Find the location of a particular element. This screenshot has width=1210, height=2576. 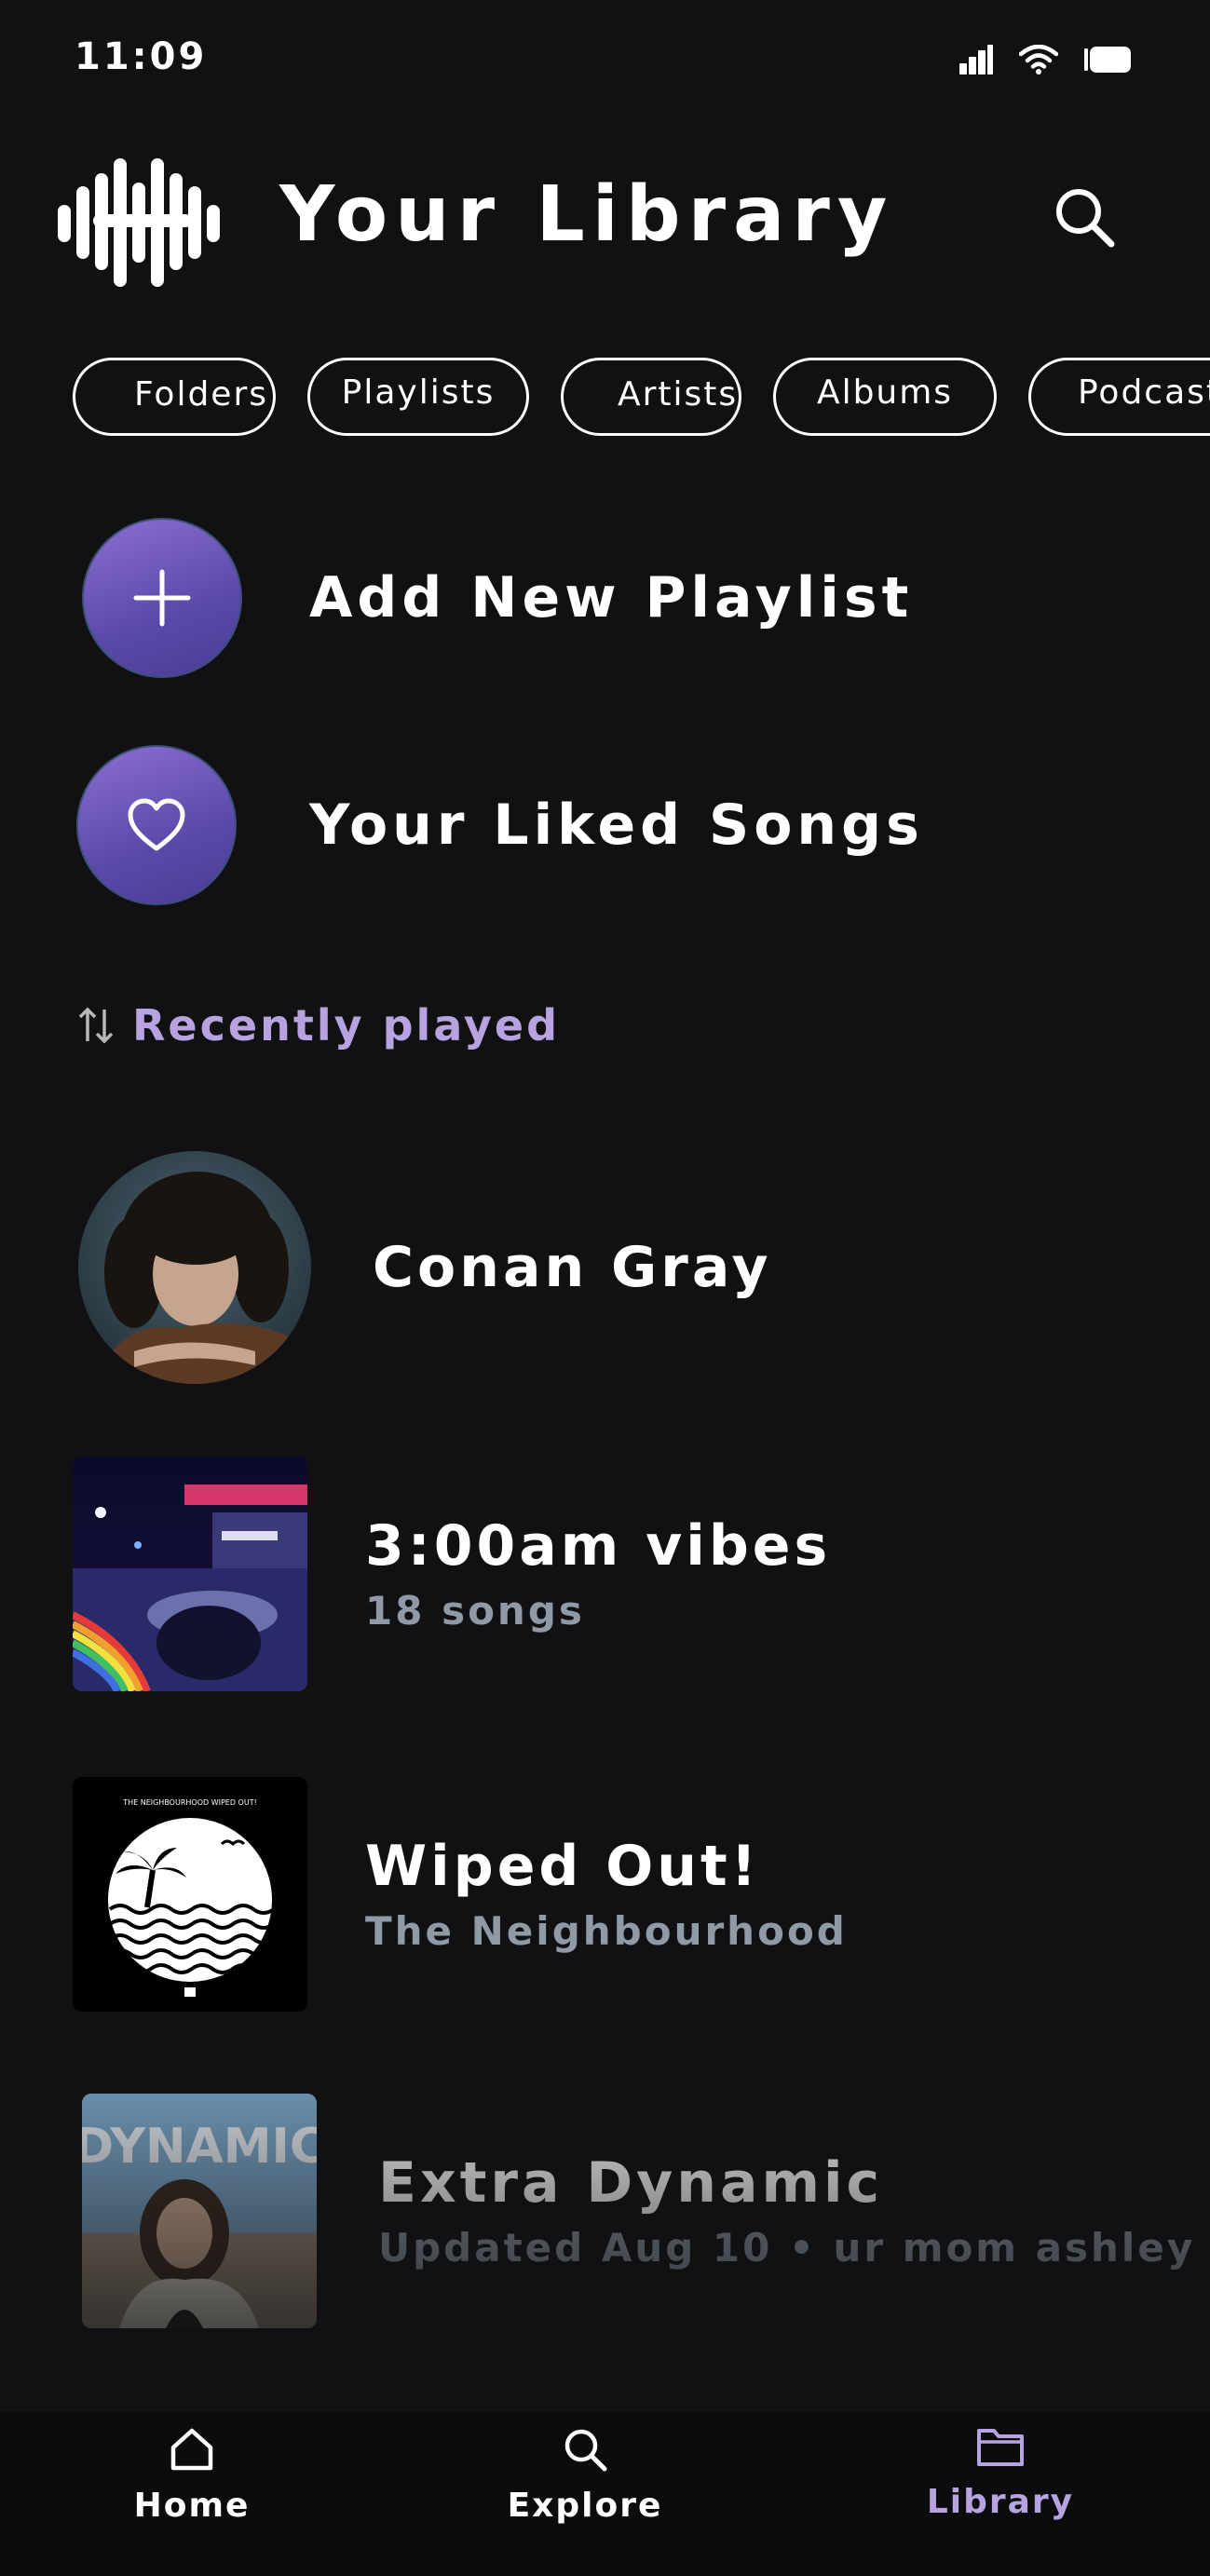

status-icons is located at coordinates (1045, 60).